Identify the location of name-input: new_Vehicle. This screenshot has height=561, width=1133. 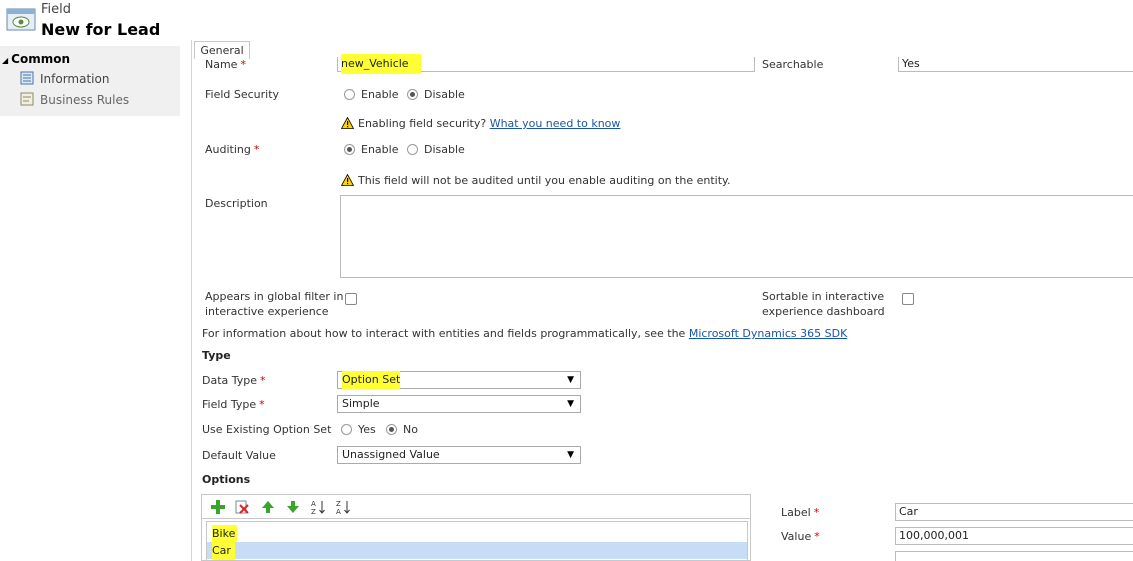
(546, 64).